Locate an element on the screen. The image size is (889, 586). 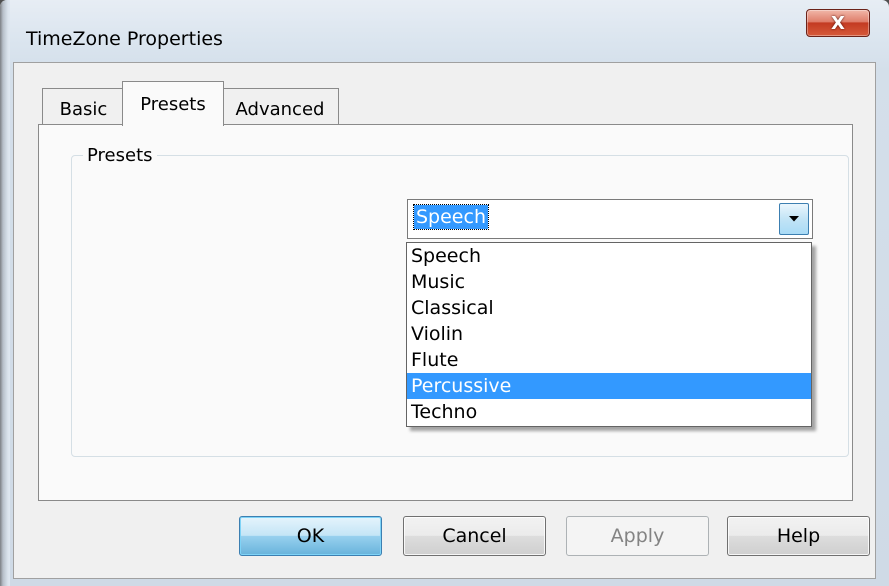
presets-combobox-value: Speech is located at coordinates (451, 217).